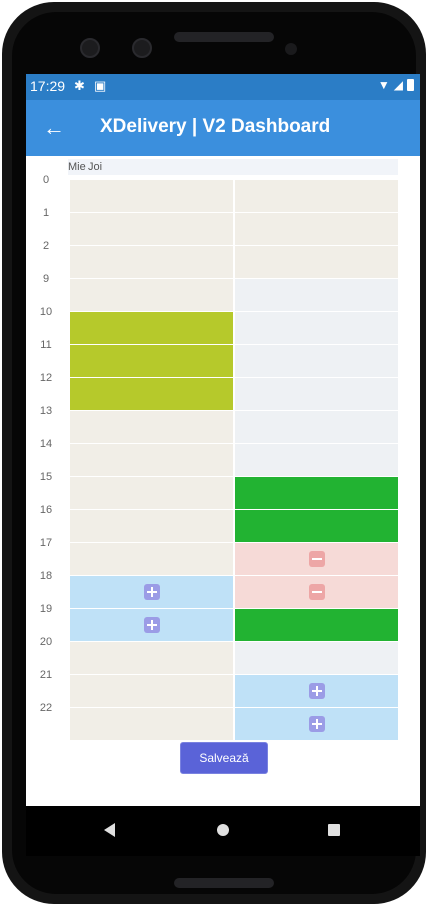 This screenshot has width=431, height=907. I want to click on app-bar: ← XDelivery | V2 Dashboard, so click(223, 128).